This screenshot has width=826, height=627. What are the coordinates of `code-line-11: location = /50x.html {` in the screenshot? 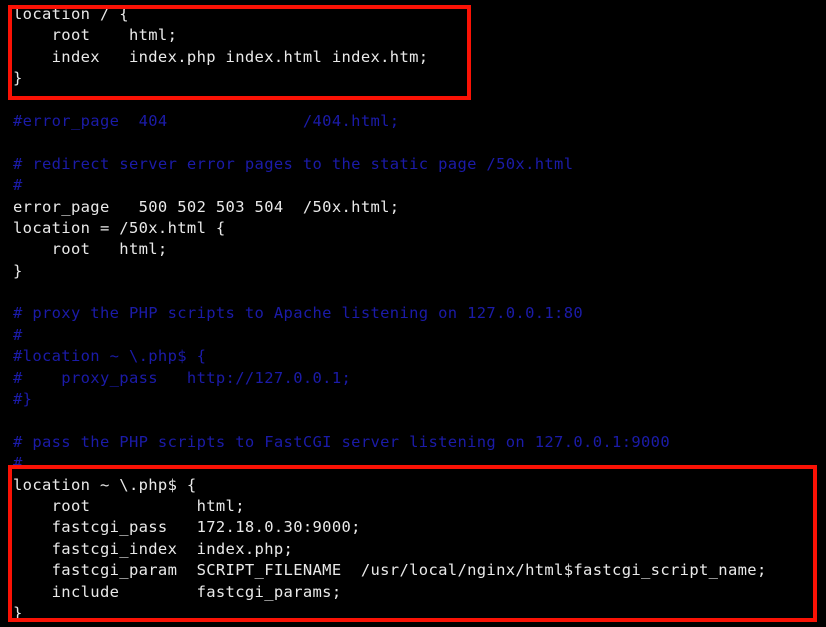 It's located at (119, 227).